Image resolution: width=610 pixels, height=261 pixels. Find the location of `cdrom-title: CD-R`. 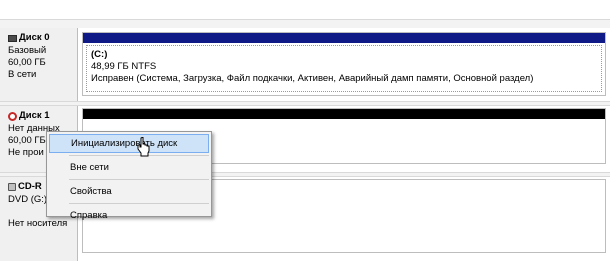

cdrom-title: CD-R is located at coordinates (30, 186).